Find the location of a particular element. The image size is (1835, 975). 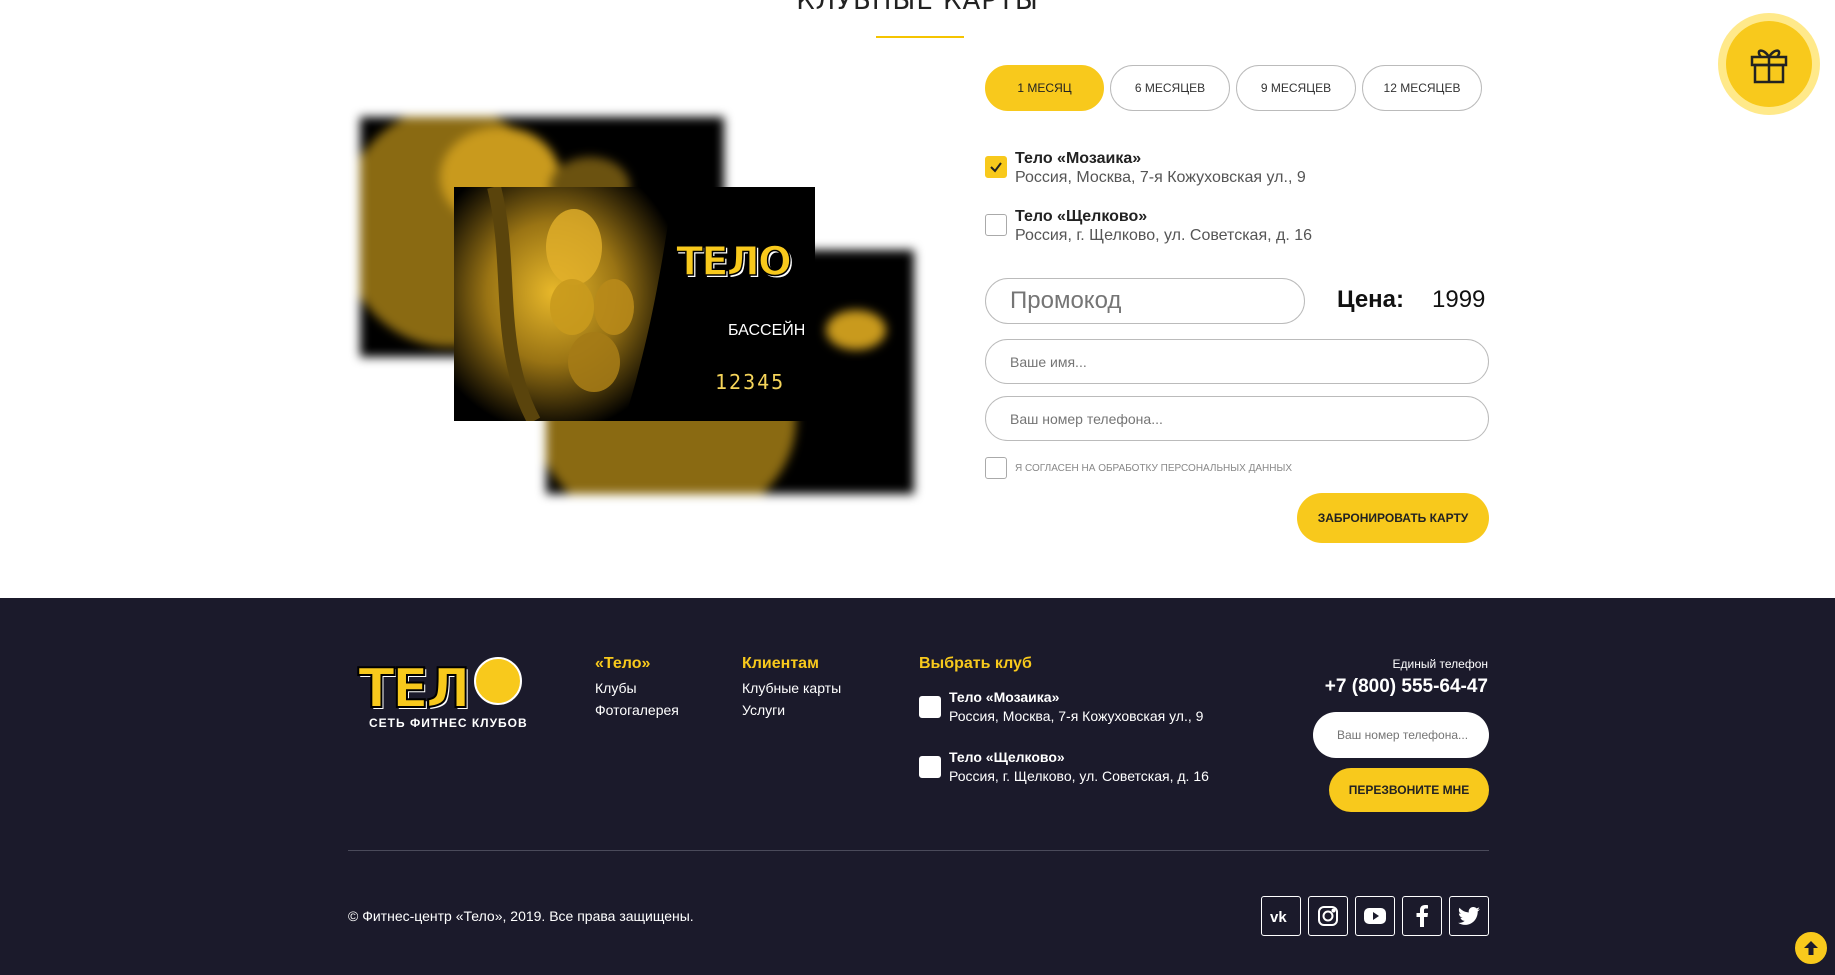

youtube-icon is located at coordinates (1375, 916).